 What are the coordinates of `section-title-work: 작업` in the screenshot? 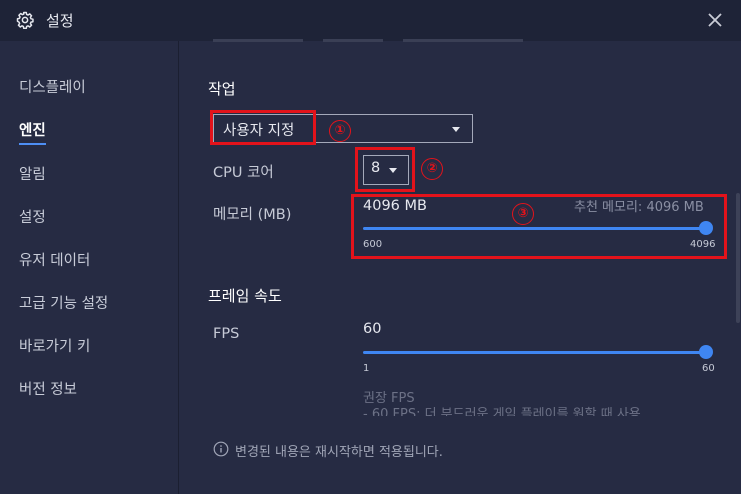 It's located at (222, 89).